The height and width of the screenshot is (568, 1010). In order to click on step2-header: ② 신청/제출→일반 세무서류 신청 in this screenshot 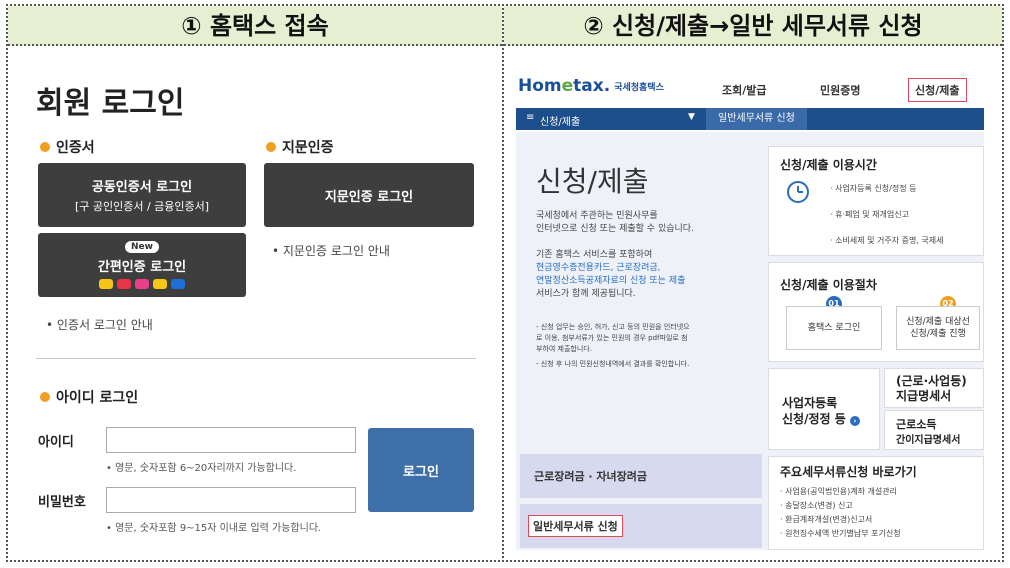, I will do `click(753, 26)`.